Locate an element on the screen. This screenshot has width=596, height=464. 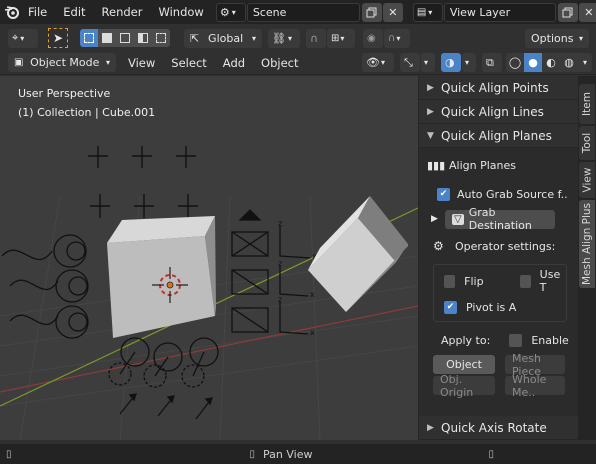
transform-pivot-dropdown: ⌖ ▾ is located at coordinates (23, 38).